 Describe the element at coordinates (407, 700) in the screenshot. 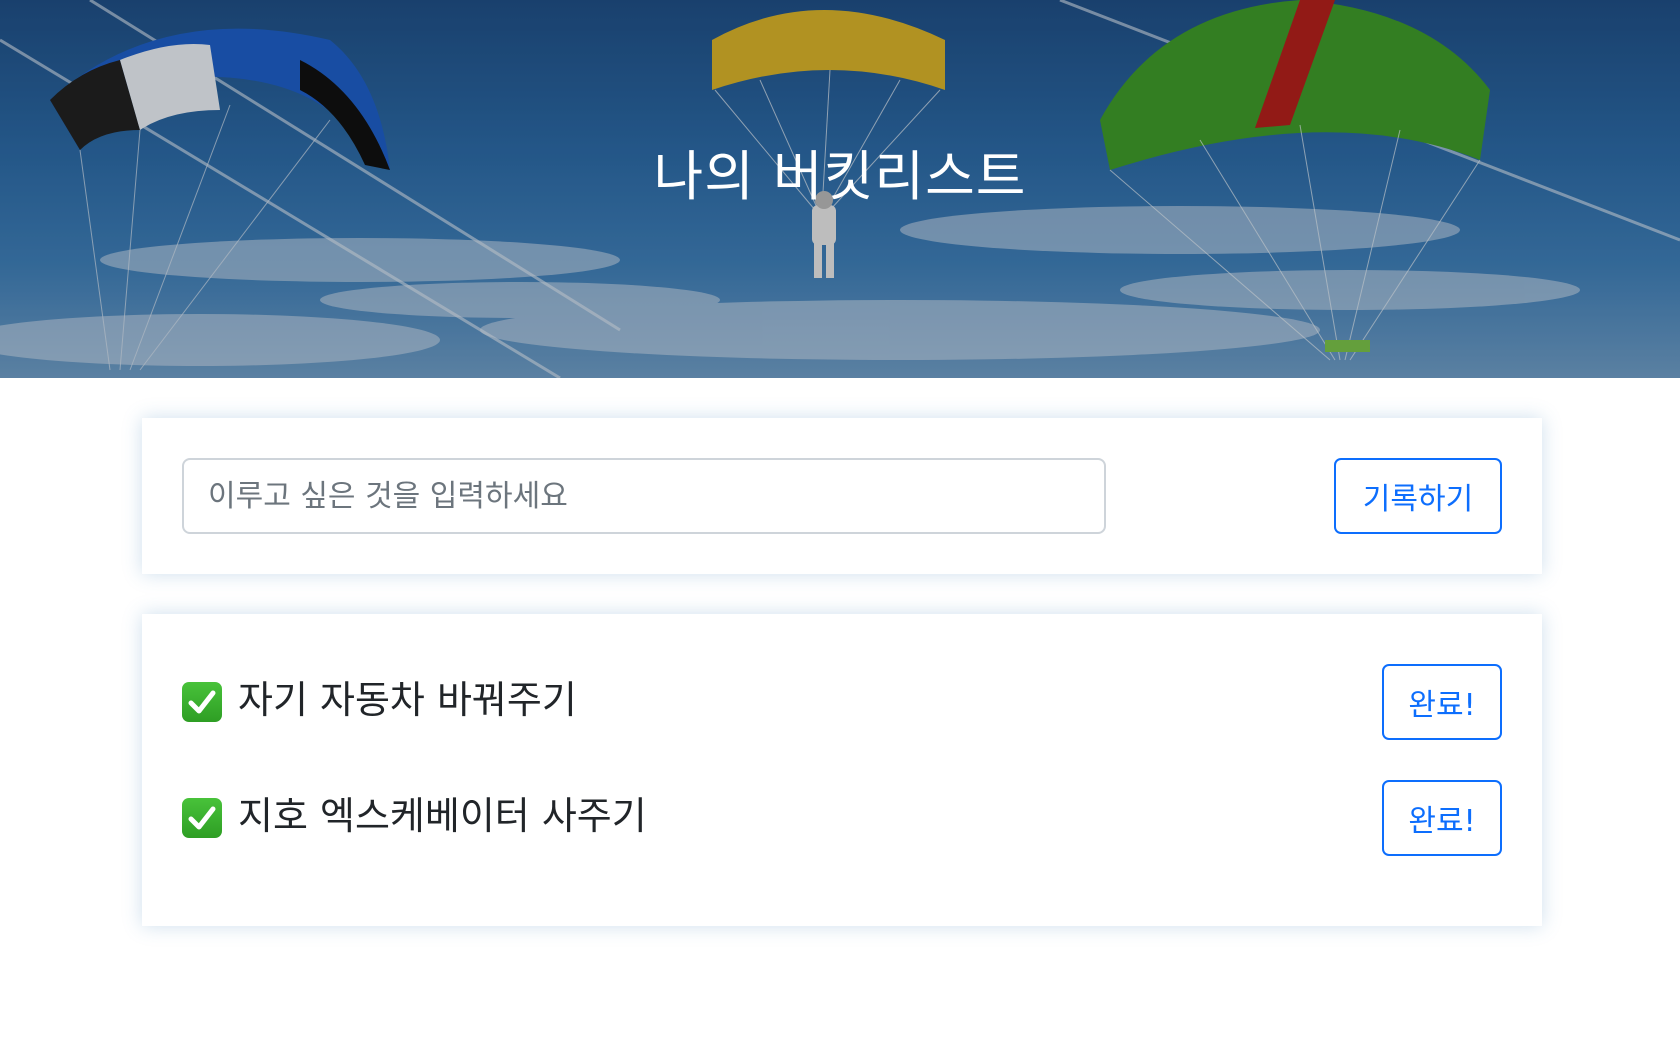

I see `list-item-text: 자기 자동차 바꿔주기` at that location.